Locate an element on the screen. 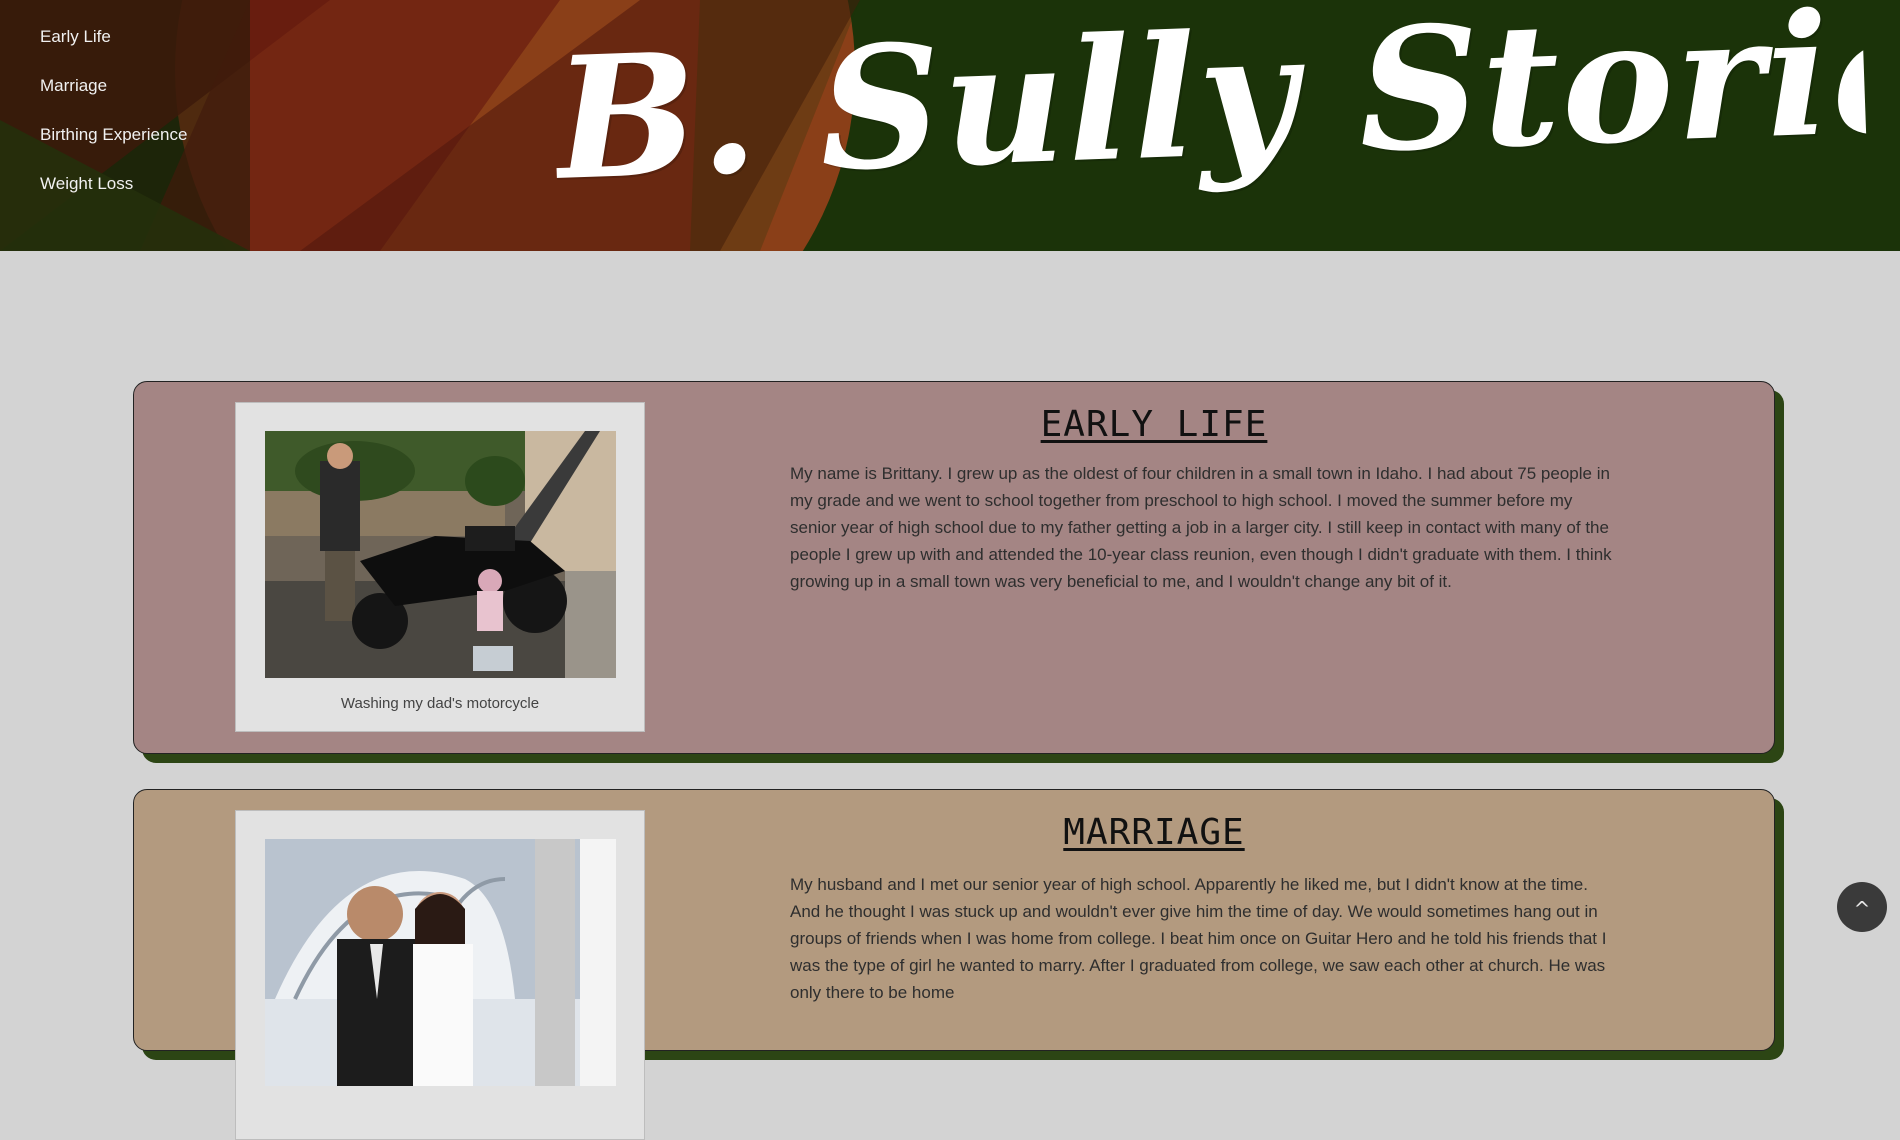 Image resolution: width=1900 pixels, height=1140 pixels. marriage-photo is located at coordinates (440, 962).